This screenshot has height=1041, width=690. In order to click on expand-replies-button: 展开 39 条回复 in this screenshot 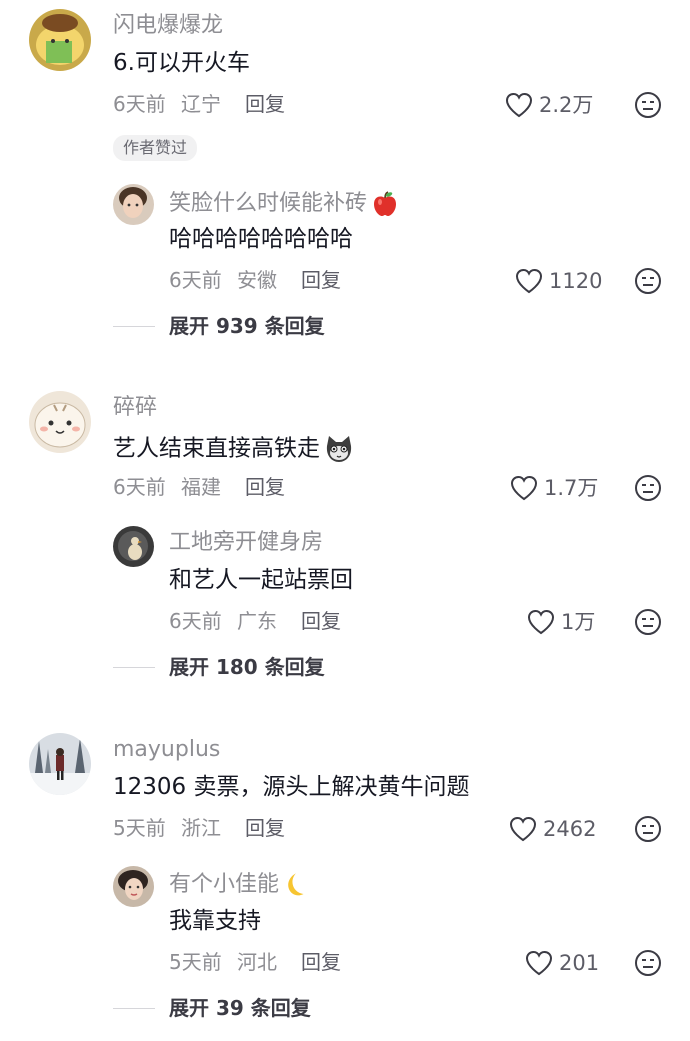, I will do `click(240, 1008)`.